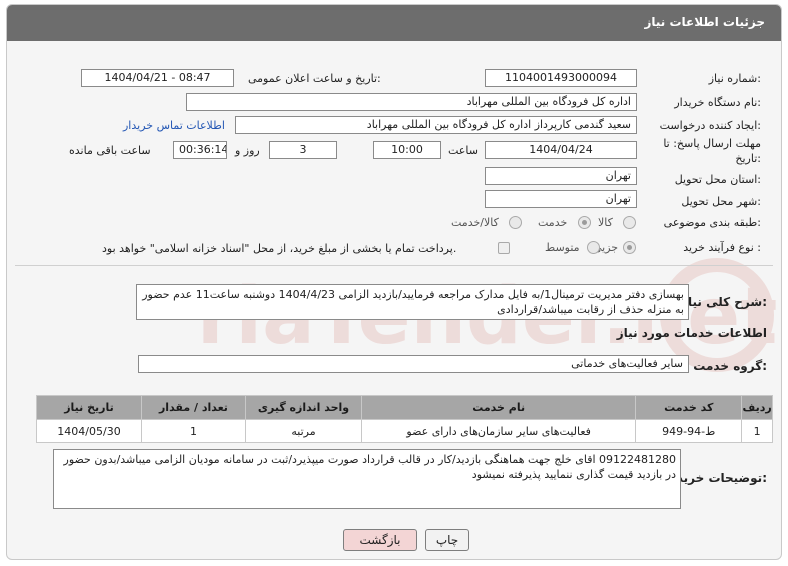 The image size is (788, 566). Describe the element at coordinates (561, 78) in the screenshot. I see `need-number-field: 1104001493000094` at that location.